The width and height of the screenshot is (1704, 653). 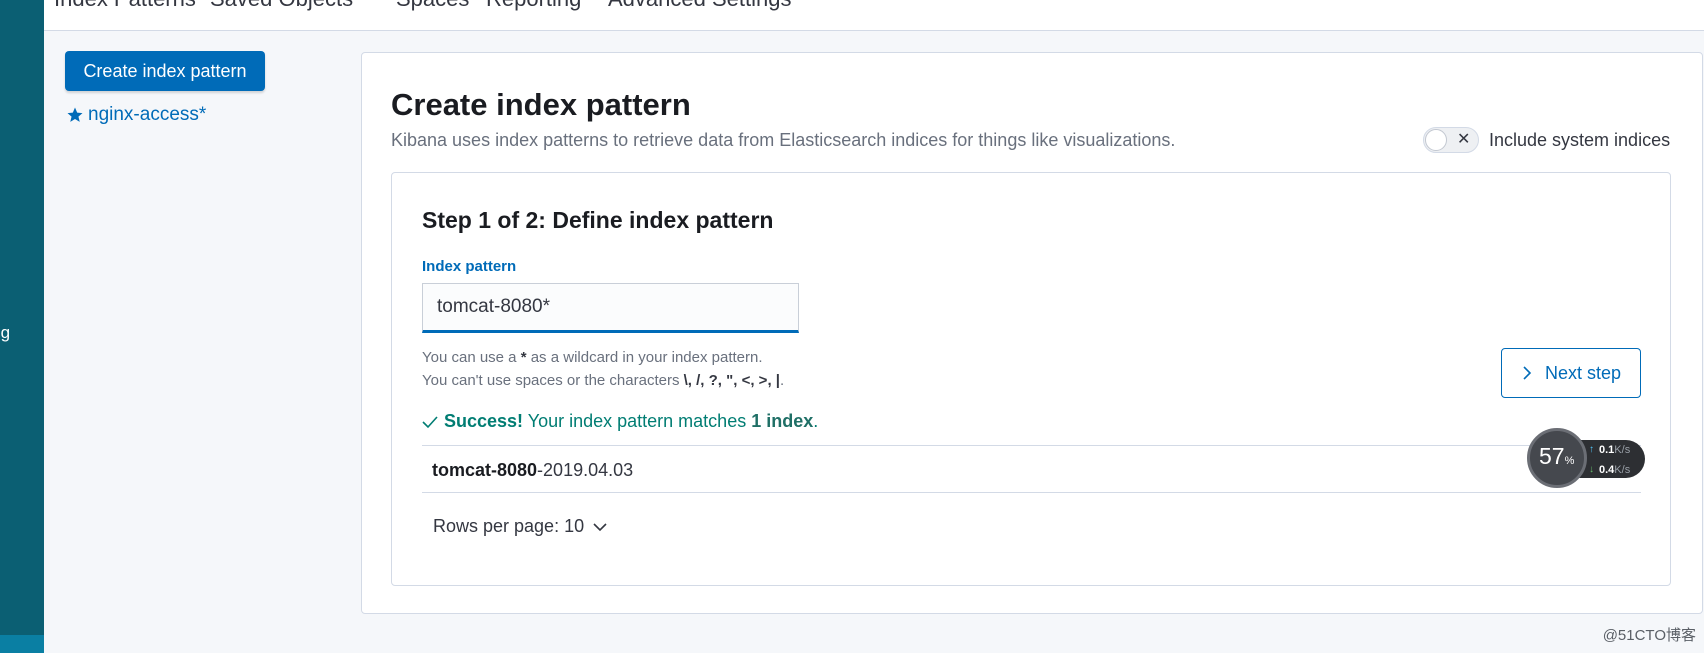 What do you see at coordinates (432, 6) in the screenshot?
I see `tab-spaces: Spaces` at bounding box center [432, 6].